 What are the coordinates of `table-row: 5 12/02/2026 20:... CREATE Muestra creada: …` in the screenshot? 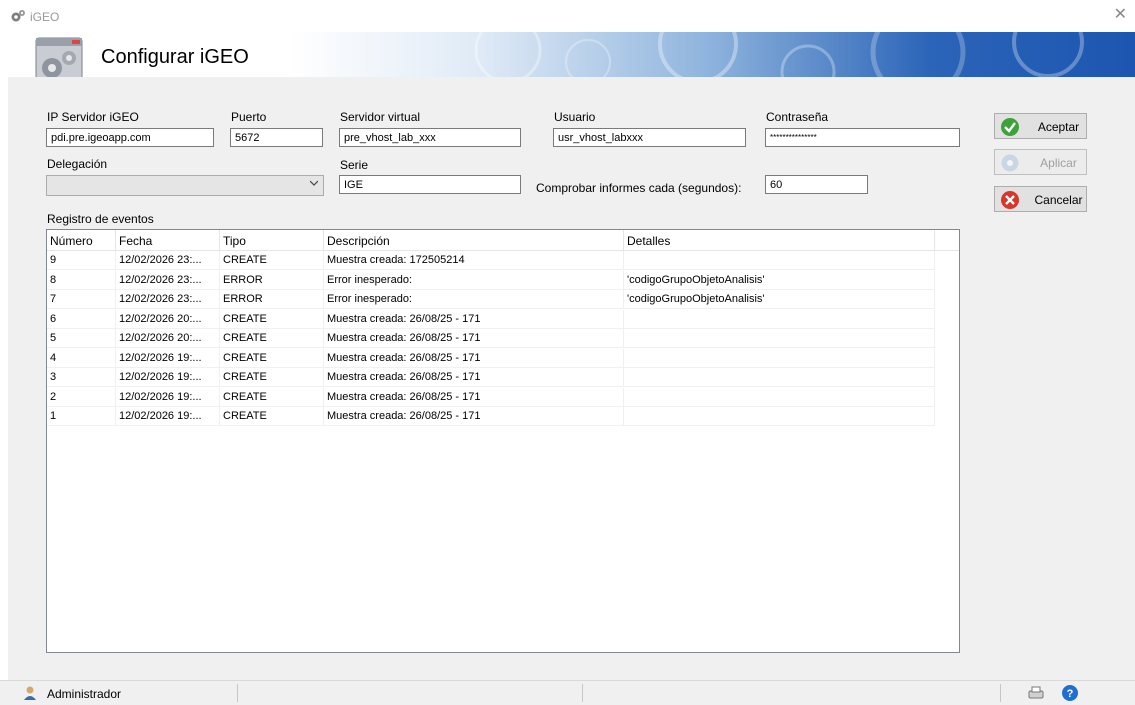 It's located at (491, 338).